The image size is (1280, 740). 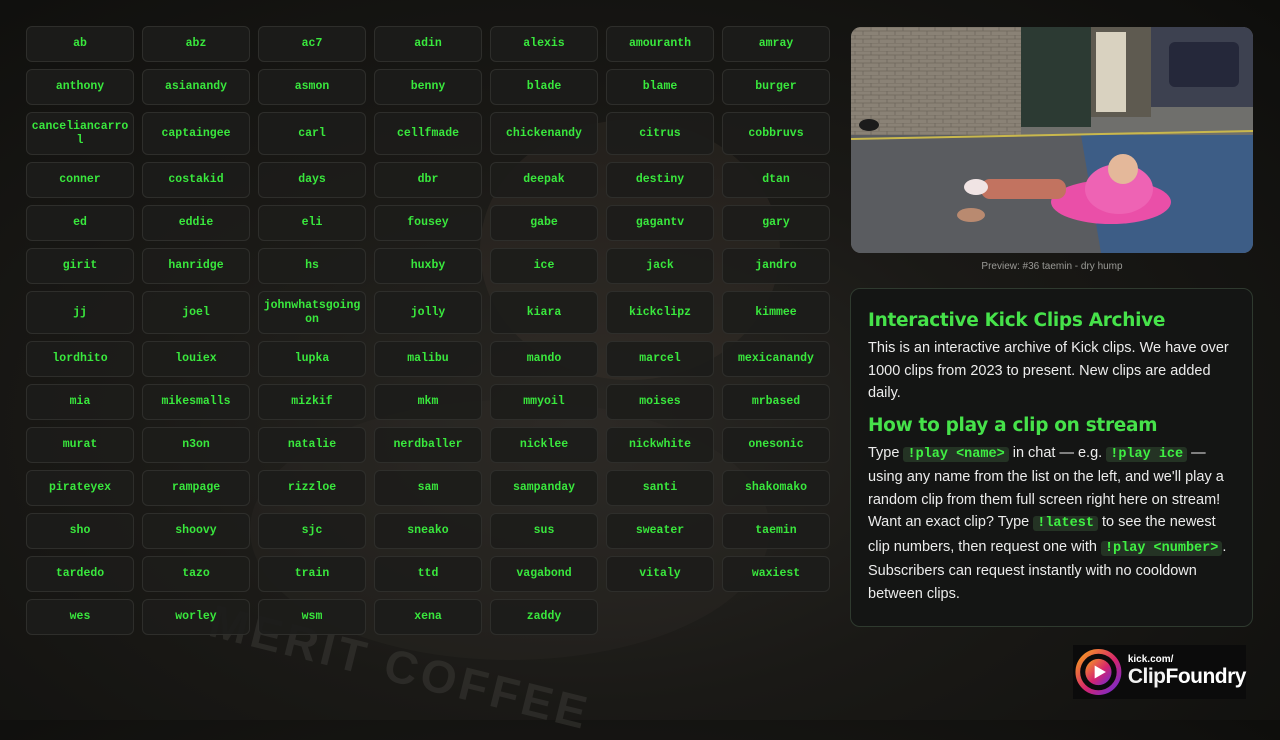 I want to click on clip-name-ab: ab, so click(x=80, y=44).